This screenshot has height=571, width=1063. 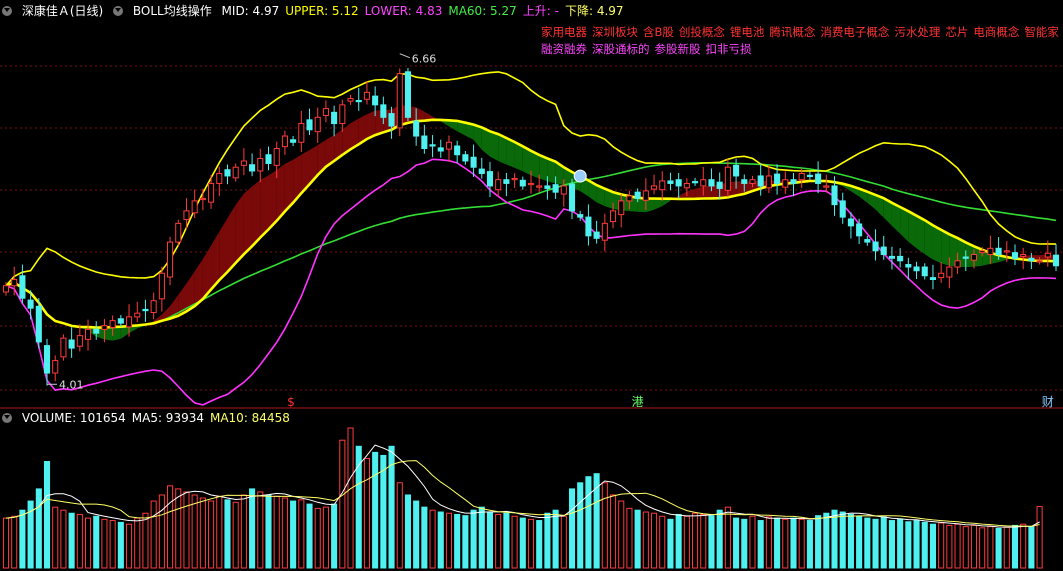 I want to click on concept-tag: 腾讯概念, so click(x=792, y=32).